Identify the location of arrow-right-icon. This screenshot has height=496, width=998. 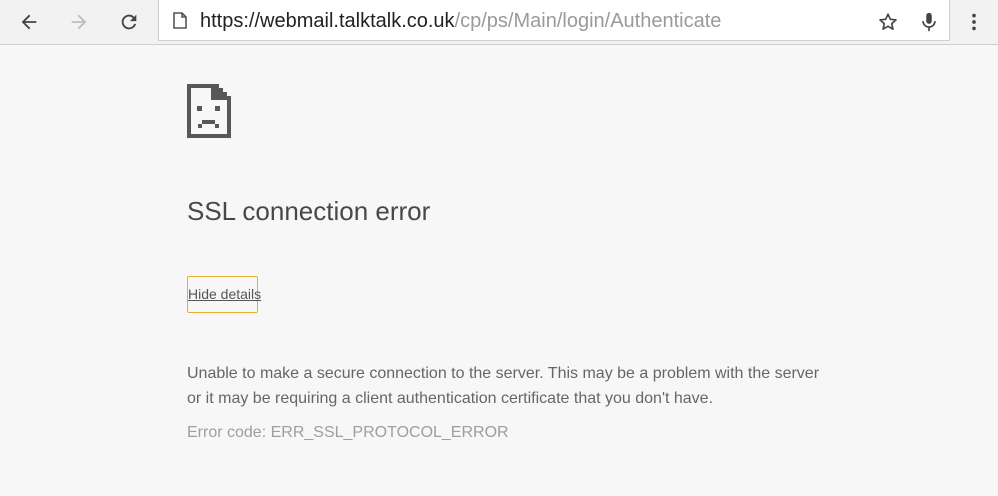
(79, 22).